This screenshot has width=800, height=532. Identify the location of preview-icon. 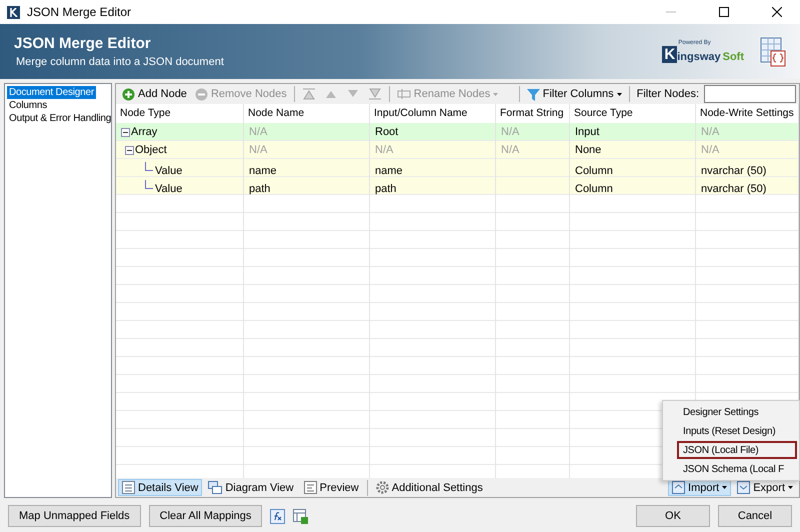
(310, 487).